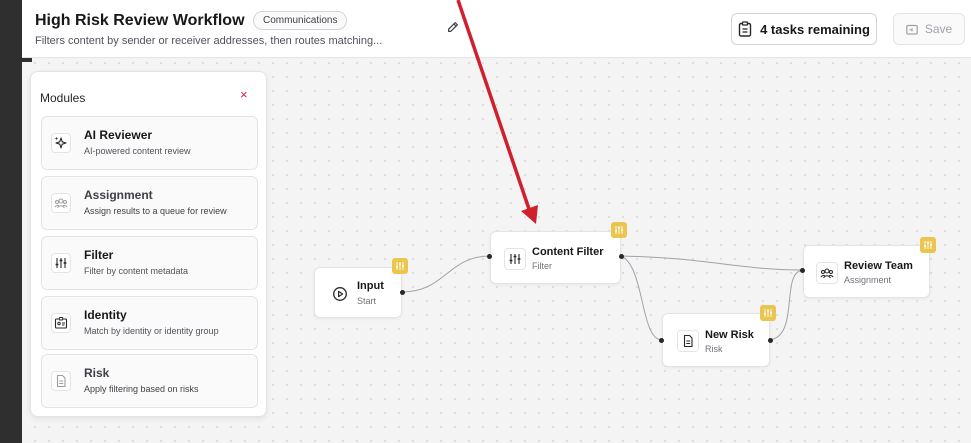  I want to click on node-title: Review Team, so click(878, 266).